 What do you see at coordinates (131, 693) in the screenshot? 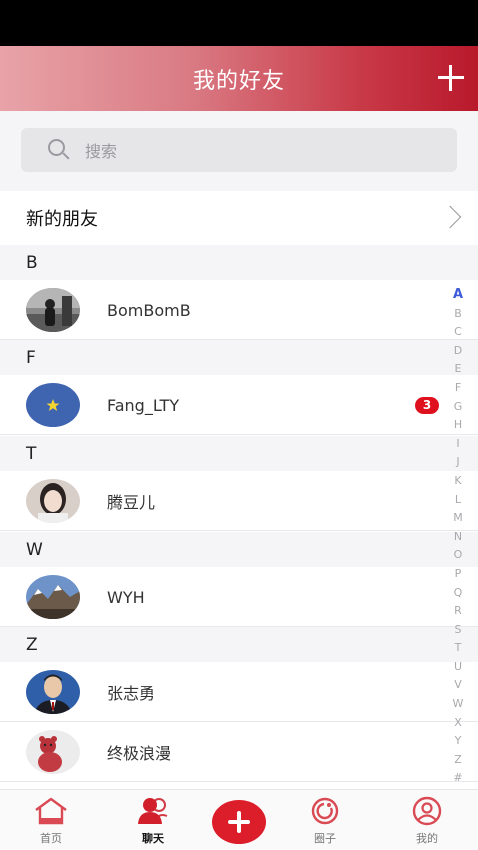
I see `contact-name: 张志勇` at bounding box center [131, 693].